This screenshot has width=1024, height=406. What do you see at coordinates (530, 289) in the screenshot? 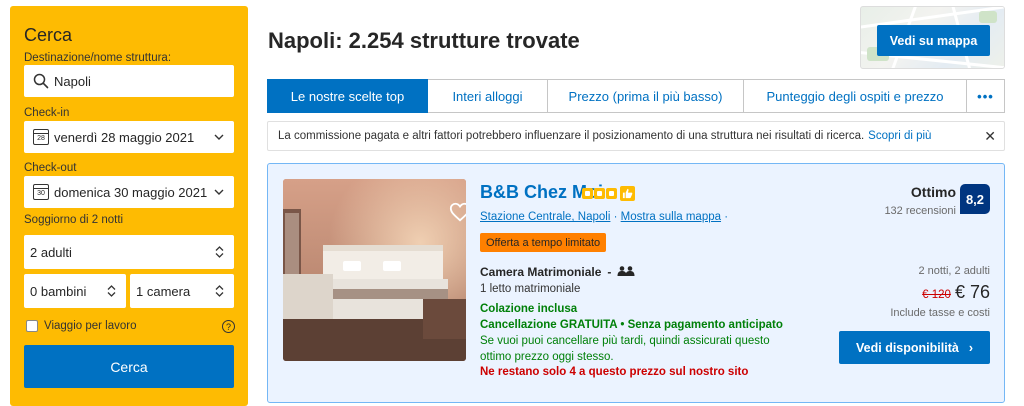
I see `bed-info: 1 letto matrimoniale` at bounding box center [530, 289].